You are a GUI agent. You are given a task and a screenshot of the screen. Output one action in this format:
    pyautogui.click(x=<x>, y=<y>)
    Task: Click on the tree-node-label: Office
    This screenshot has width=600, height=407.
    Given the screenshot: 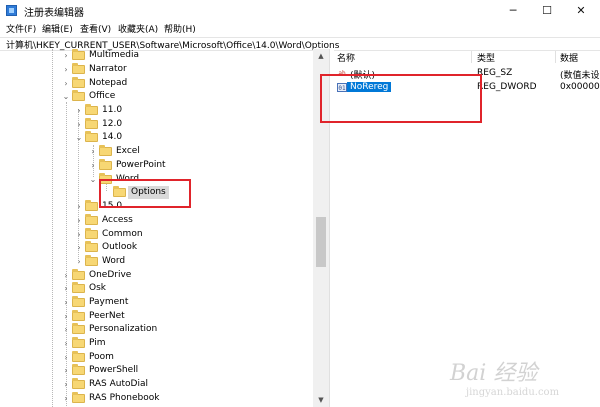 What is the action you would take?
    pyautogui.click(x=102, y=96)
    